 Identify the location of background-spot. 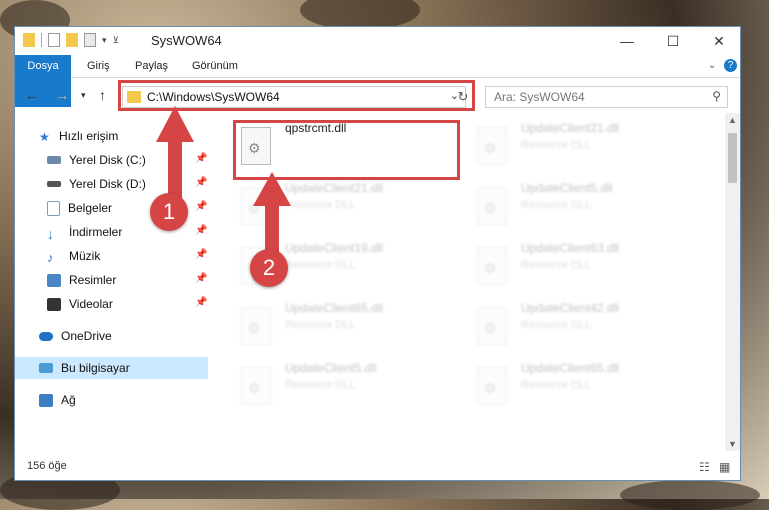
(690, 495).